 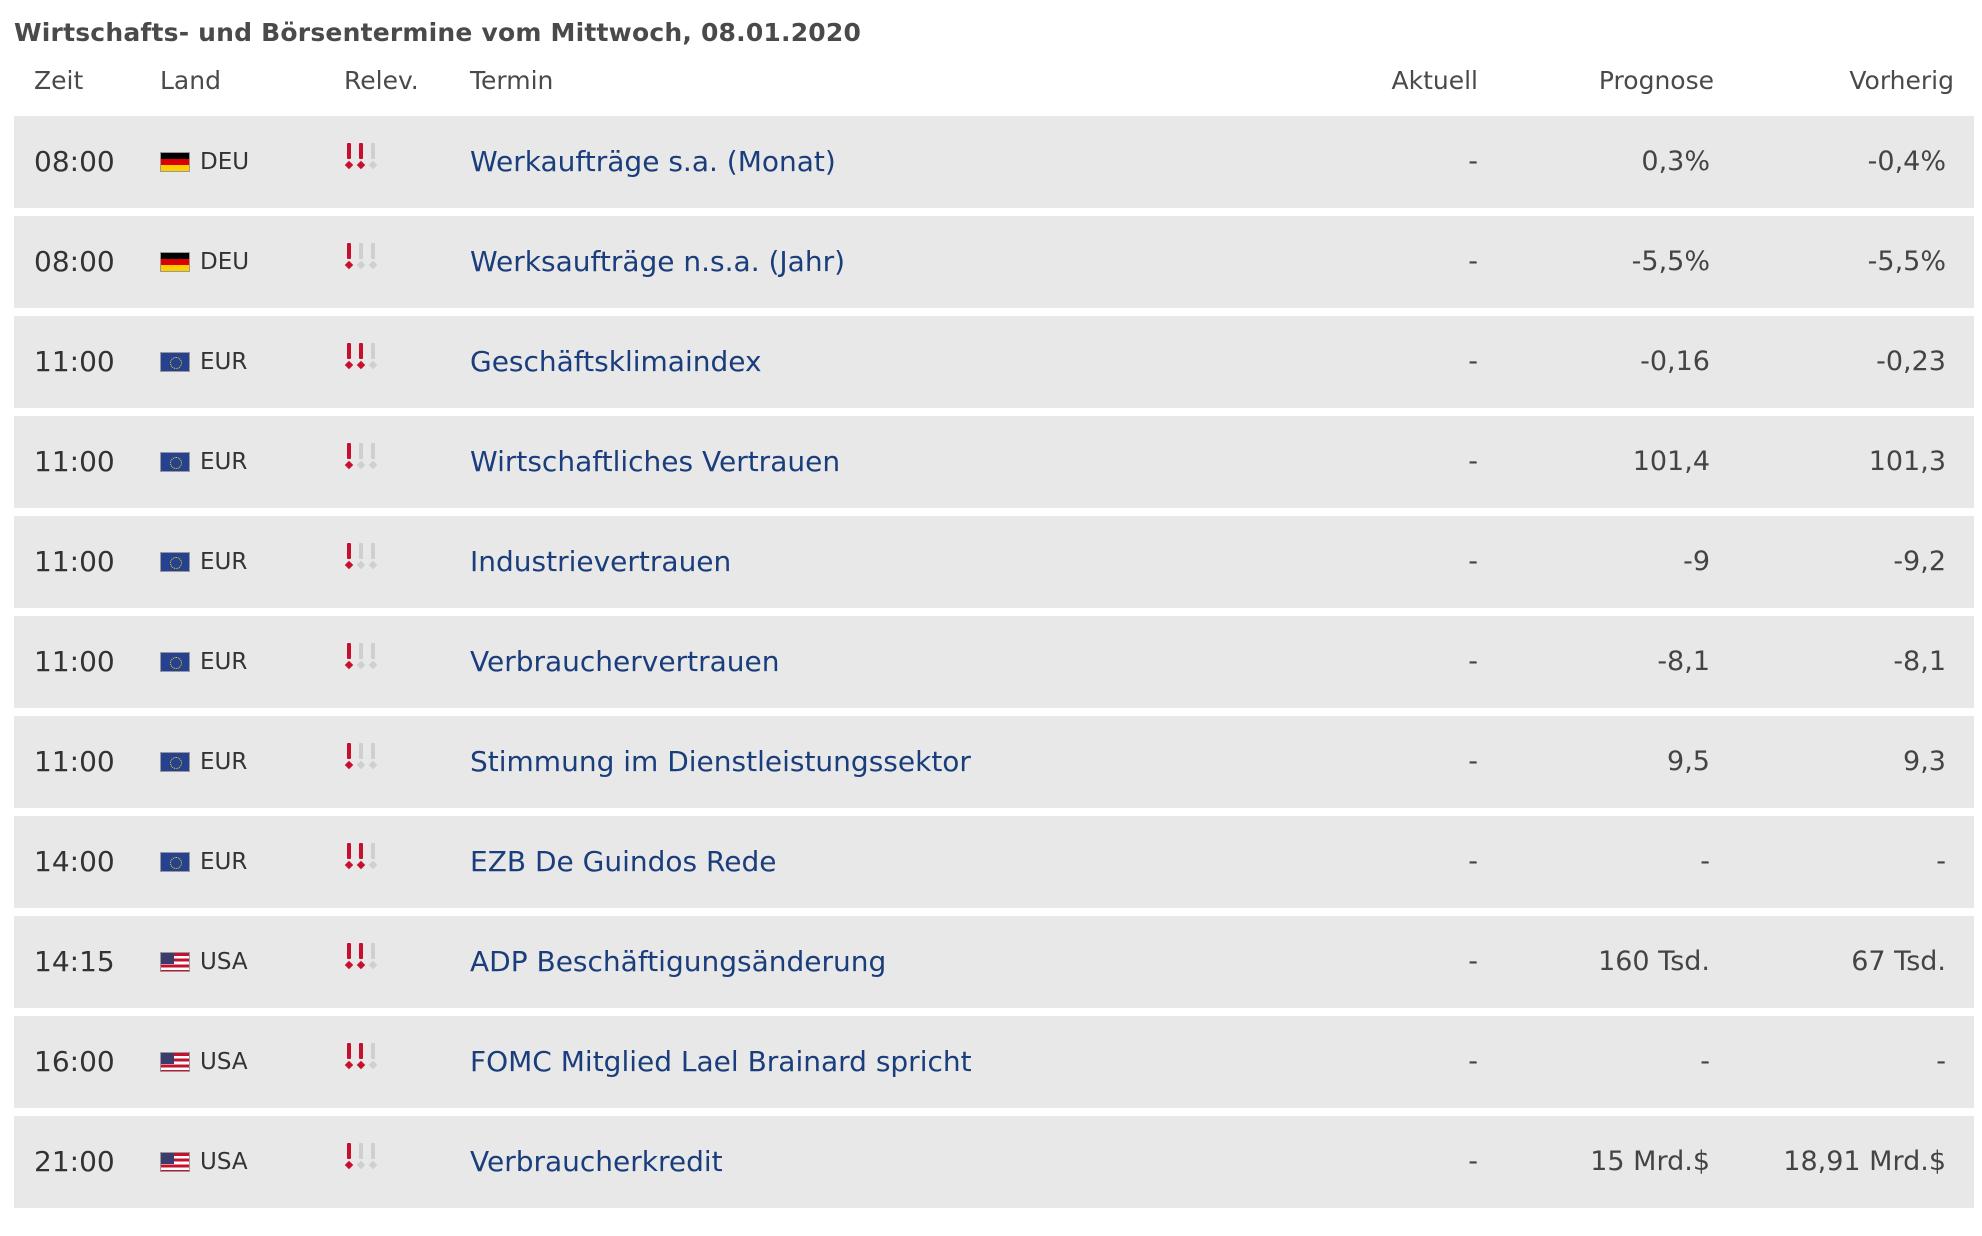 What do you see at coordinates (1911, 361) in the screenshot?
I see `previous-value: -0,23` at bounding box center [1911, 361].